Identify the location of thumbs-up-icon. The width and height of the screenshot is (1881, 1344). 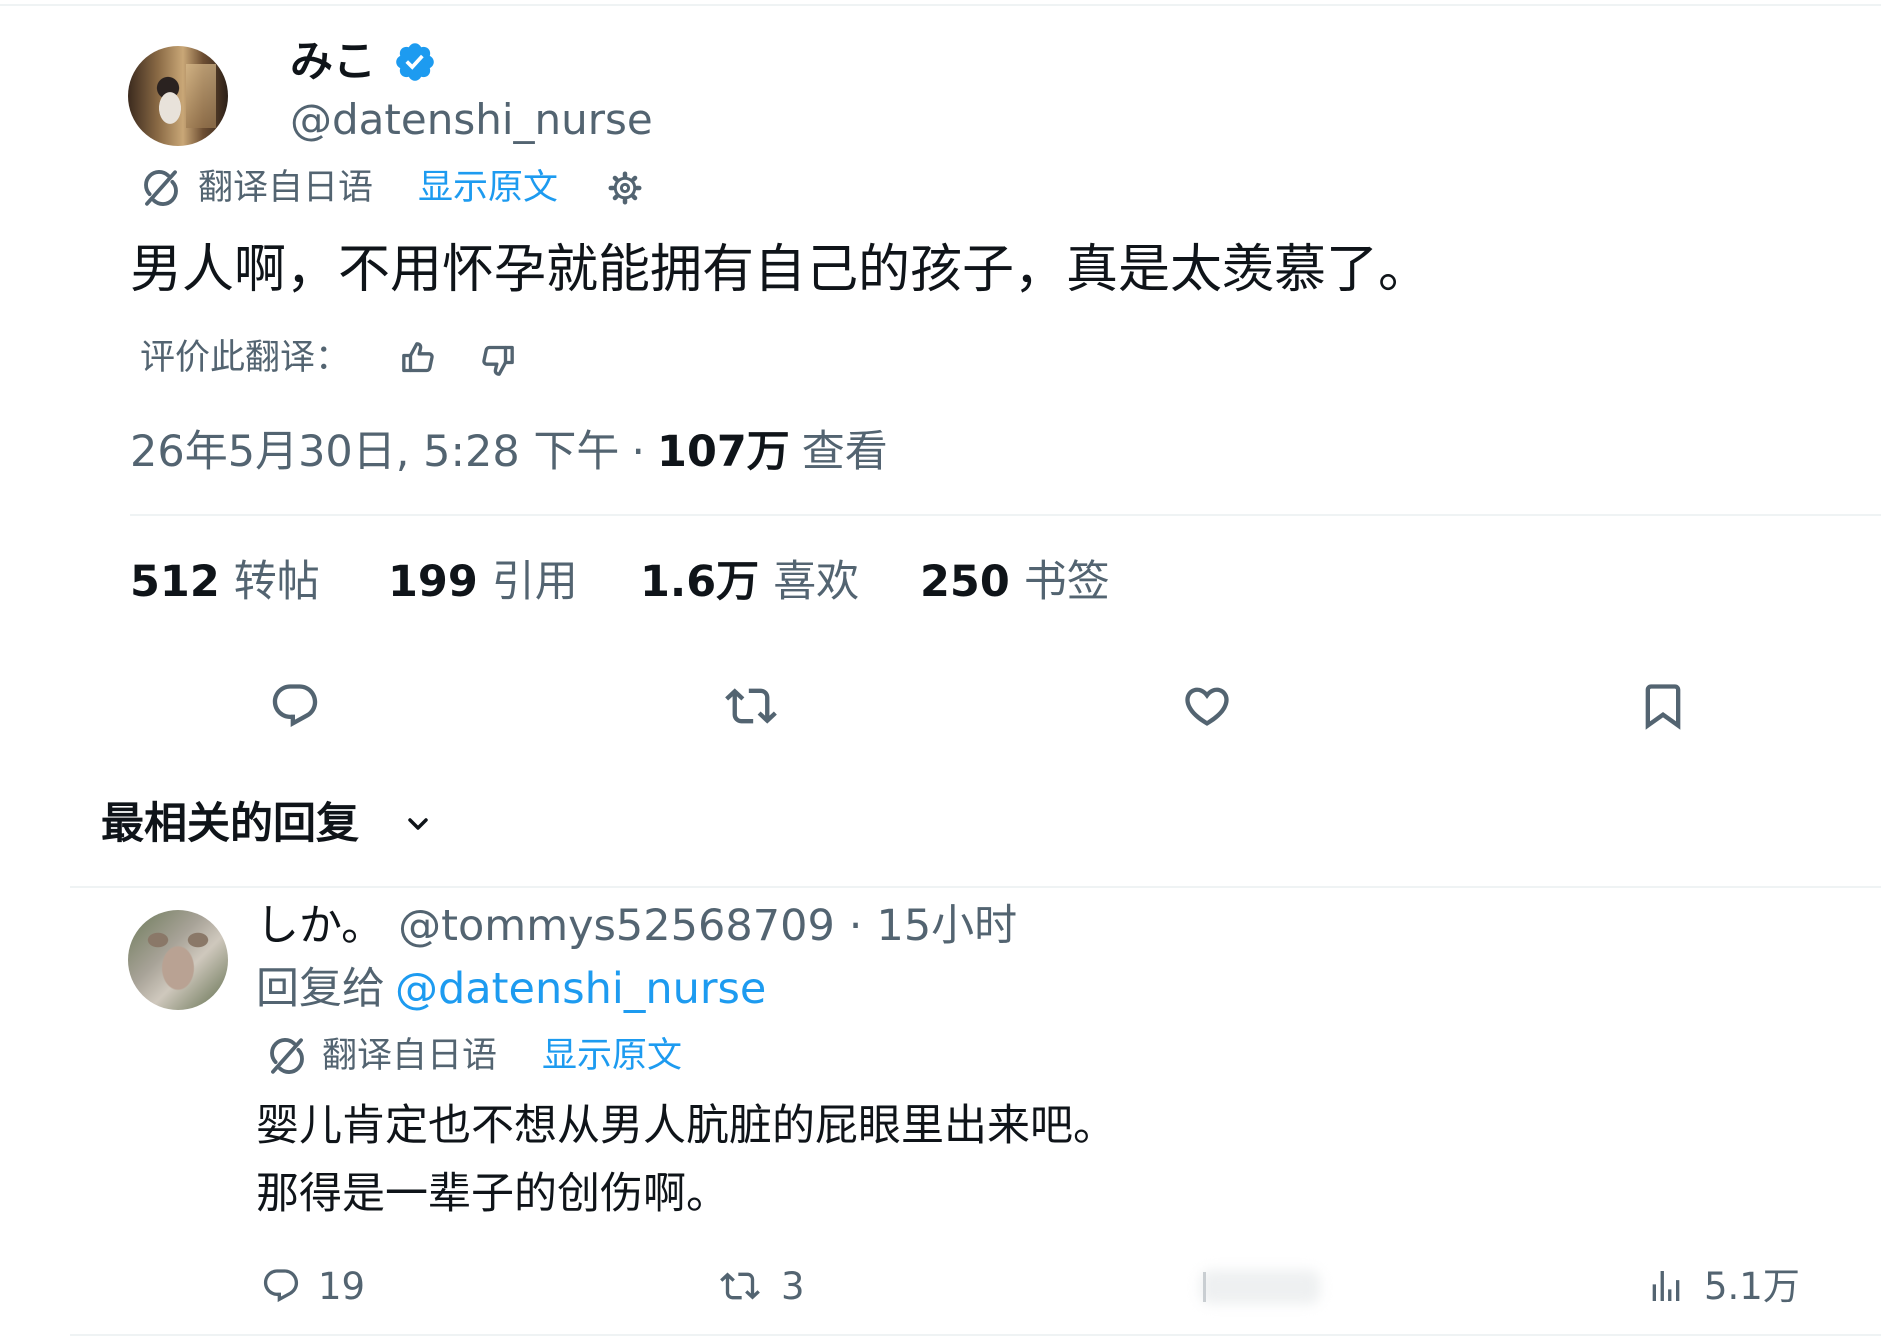
(418, 358).